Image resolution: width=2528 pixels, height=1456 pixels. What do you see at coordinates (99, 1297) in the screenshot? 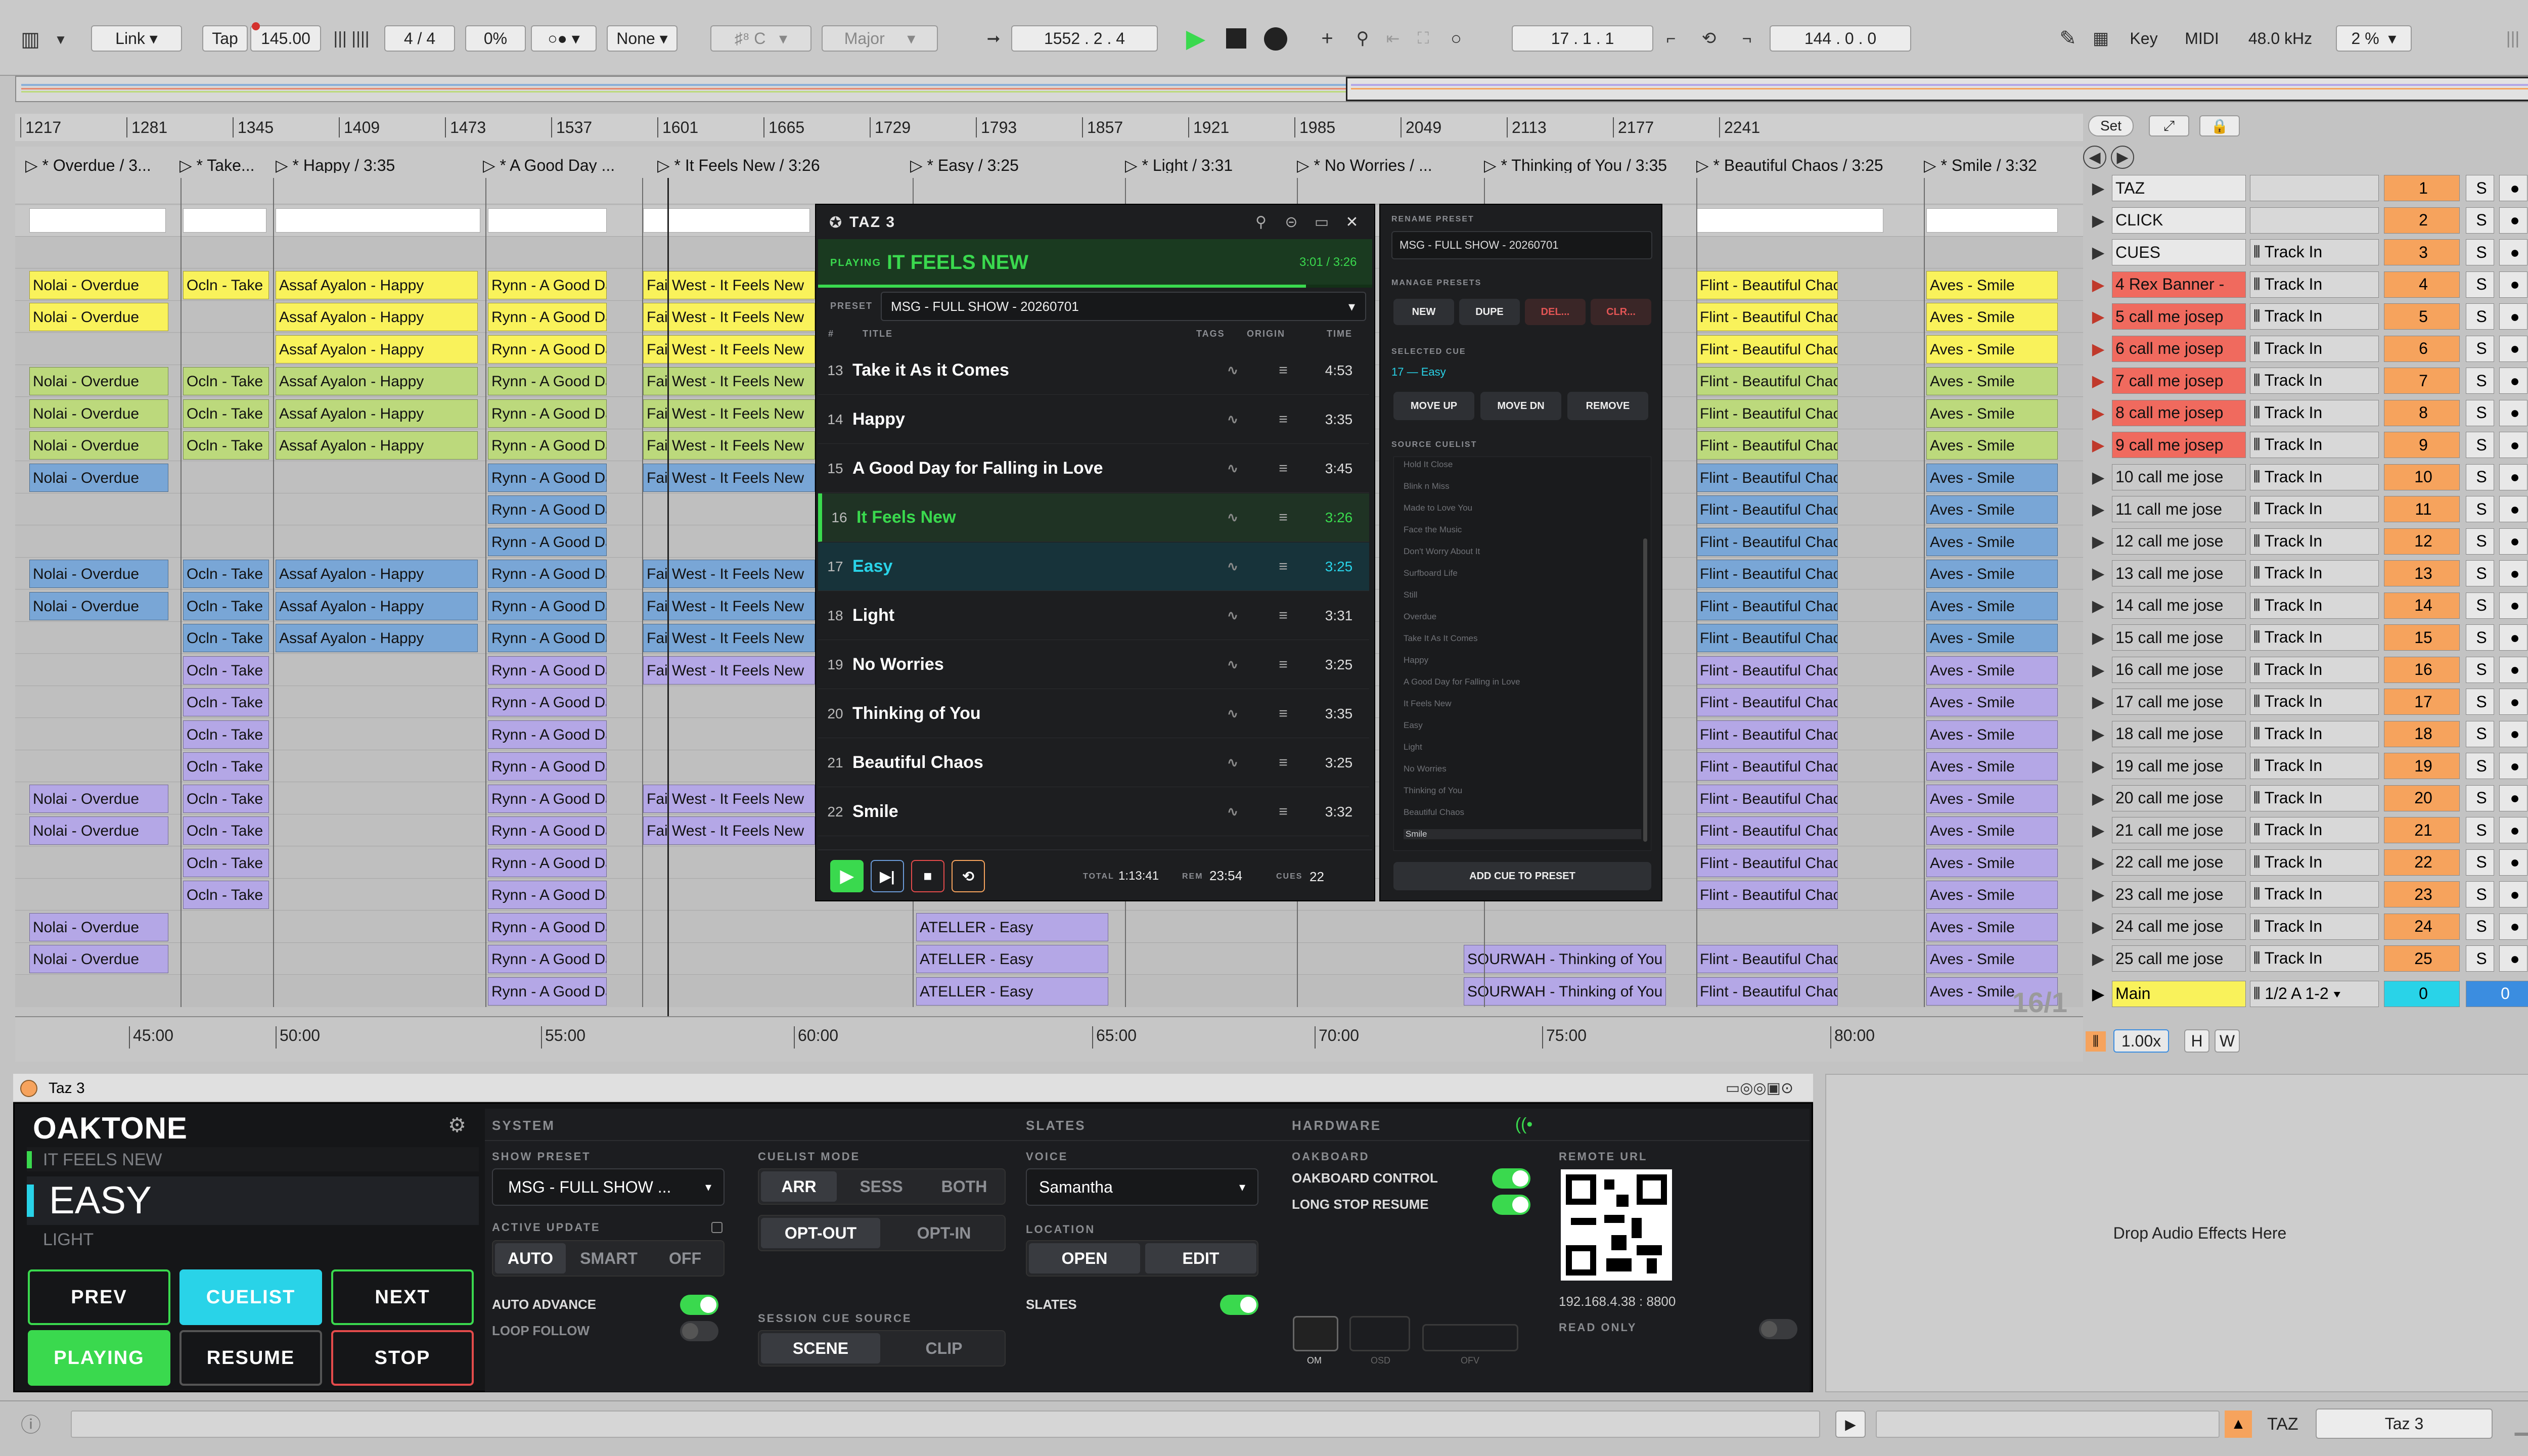
I see `prev-button: PREV` at bounding box center [99, 1297].